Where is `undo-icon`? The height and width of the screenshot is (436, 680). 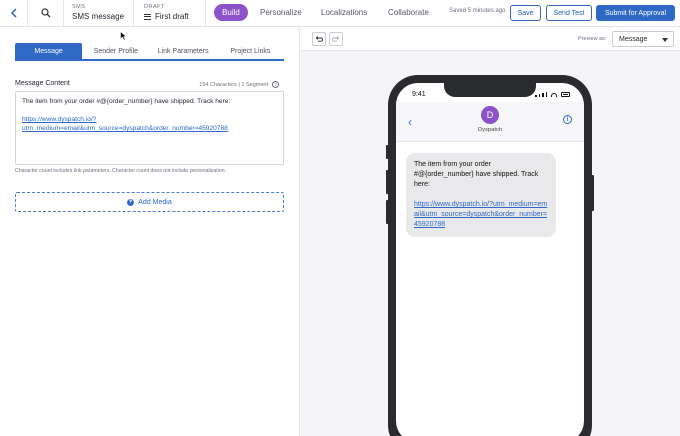 undo-icon is located at coordinates (319, 39).